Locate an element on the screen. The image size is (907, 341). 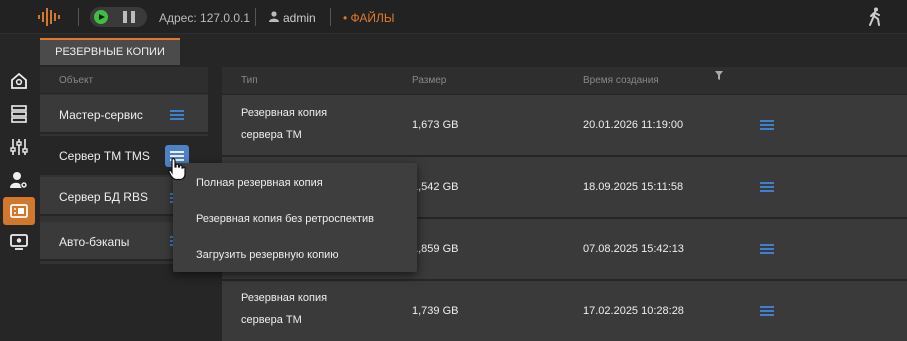
sliders-icon is located at coordinates (19, 147).